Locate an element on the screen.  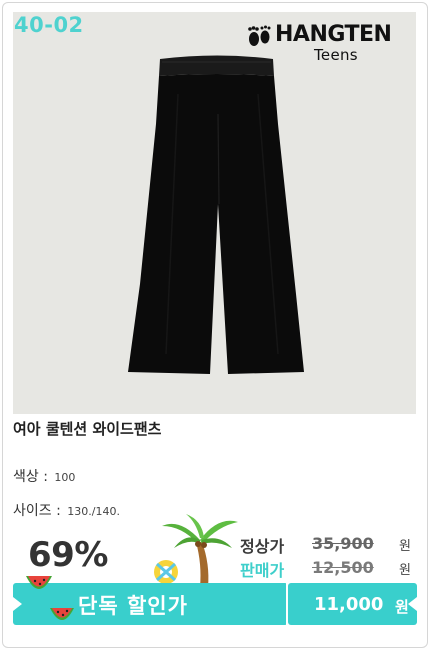
size-option: 사이즈 : 130./140. is located at coordinates (66, 510).